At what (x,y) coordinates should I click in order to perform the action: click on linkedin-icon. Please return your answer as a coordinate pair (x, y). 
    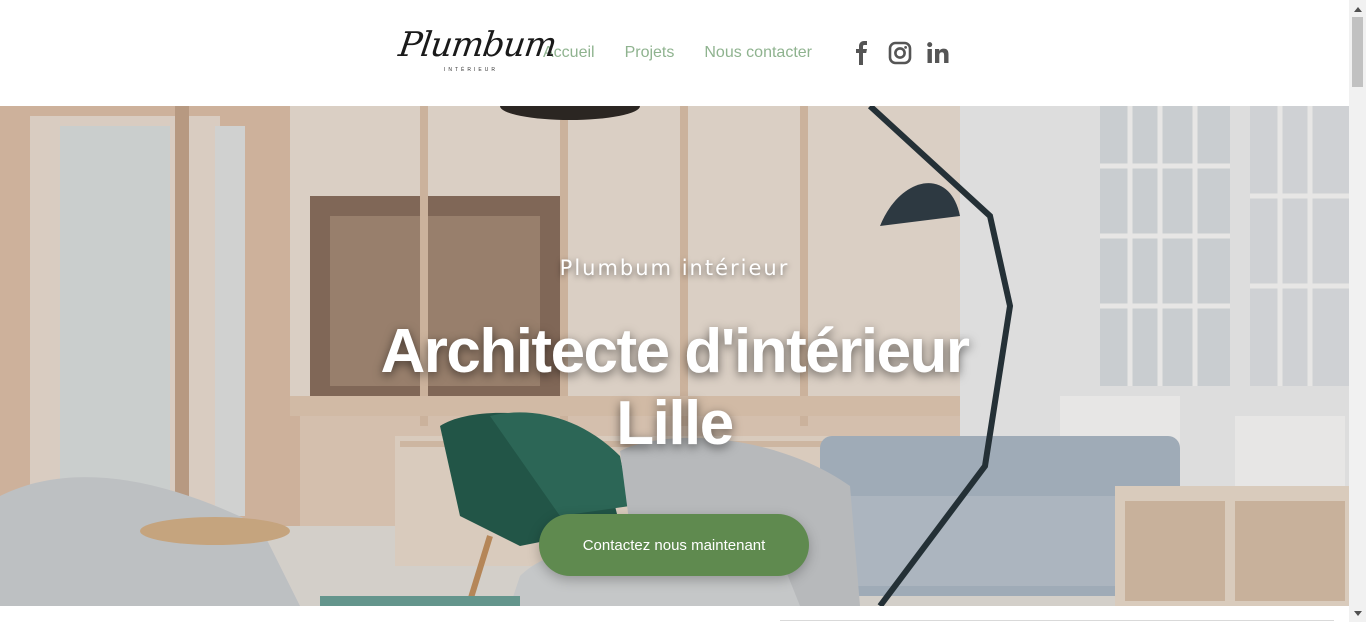
    Looking at the image, I should click on (938, 53).